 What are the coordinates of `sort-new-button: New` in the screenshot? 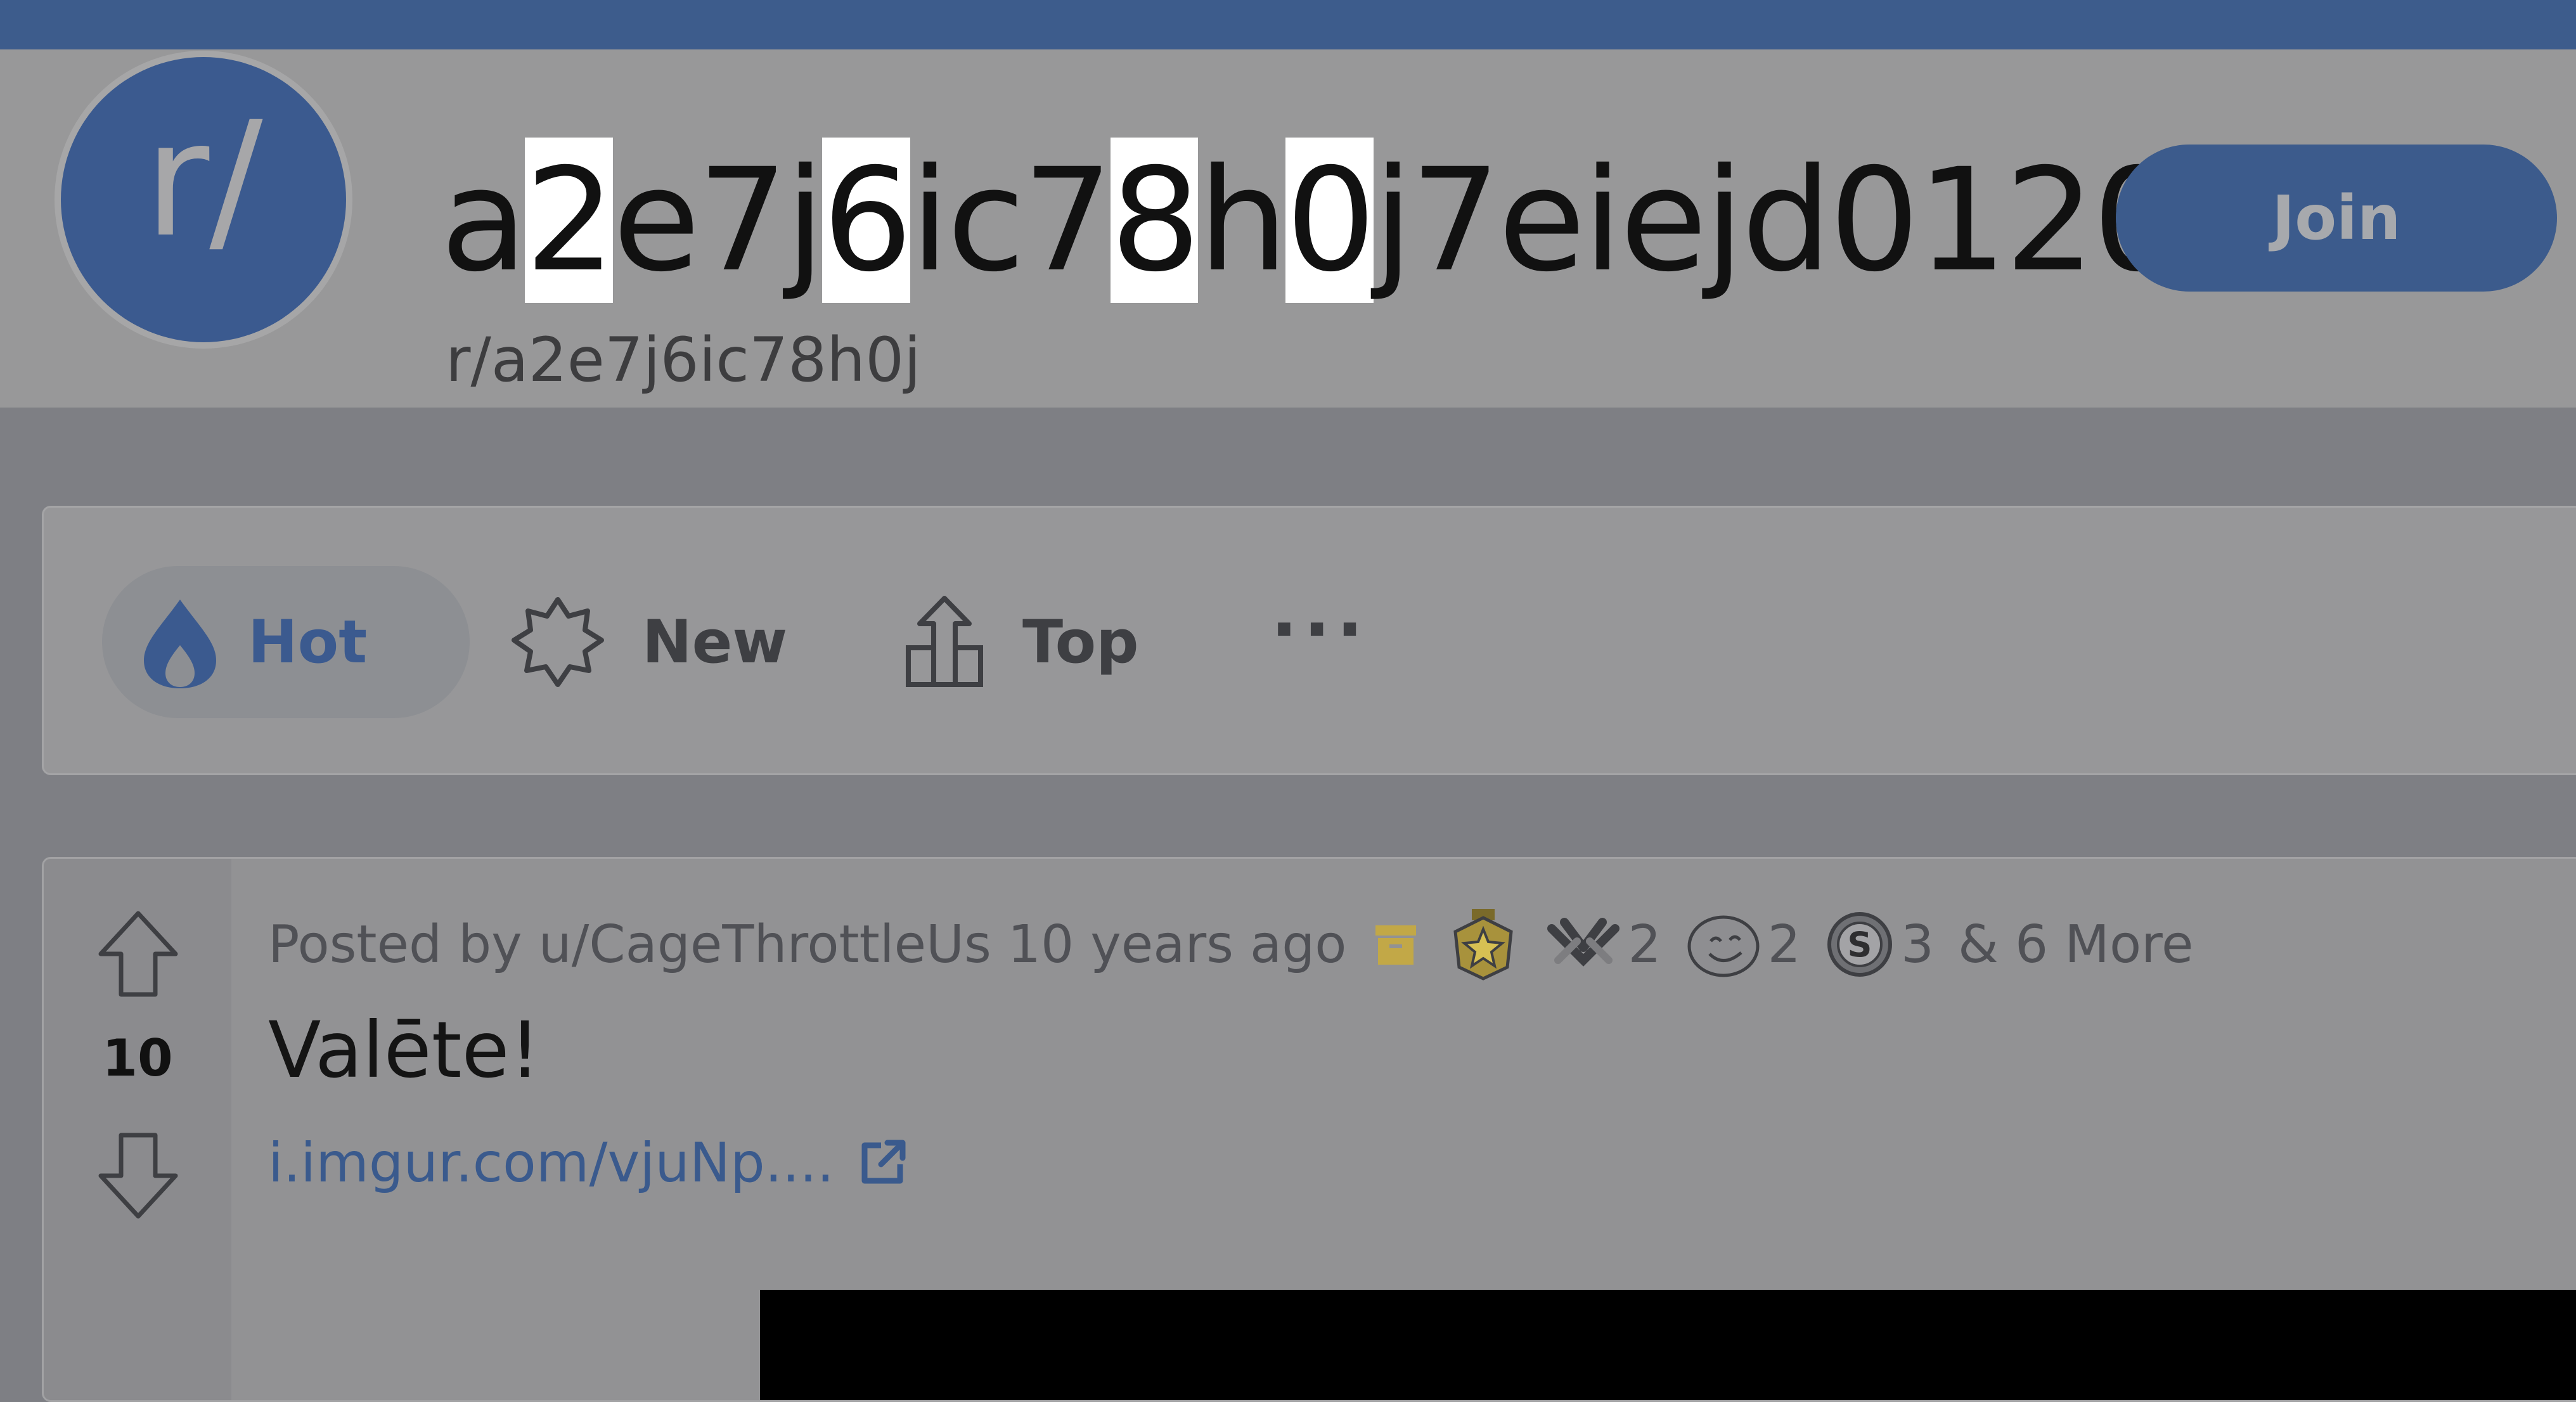 It's located at (648, 642).